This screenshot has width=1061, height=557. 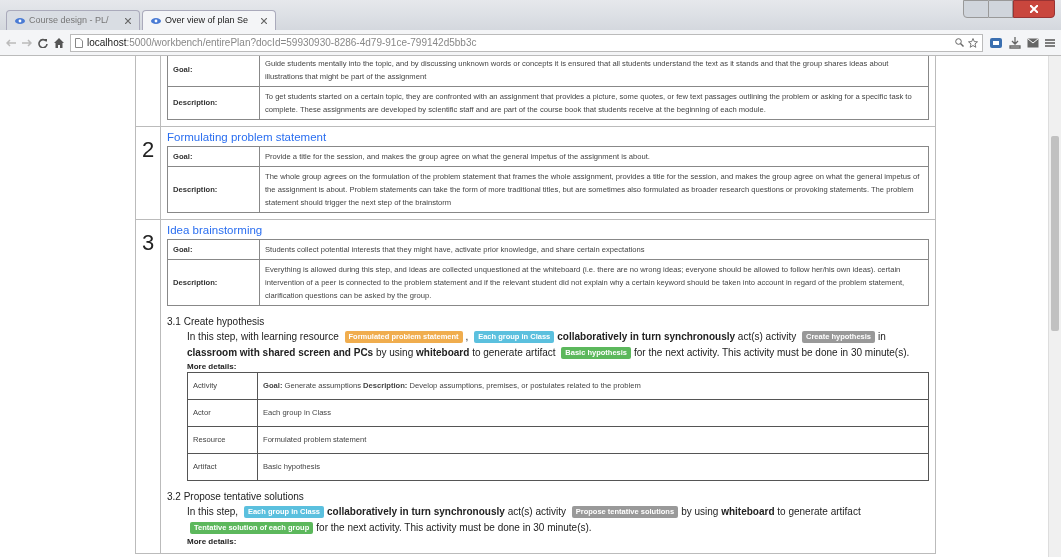 I want to click on search-icon, so click(x=959, y=42).